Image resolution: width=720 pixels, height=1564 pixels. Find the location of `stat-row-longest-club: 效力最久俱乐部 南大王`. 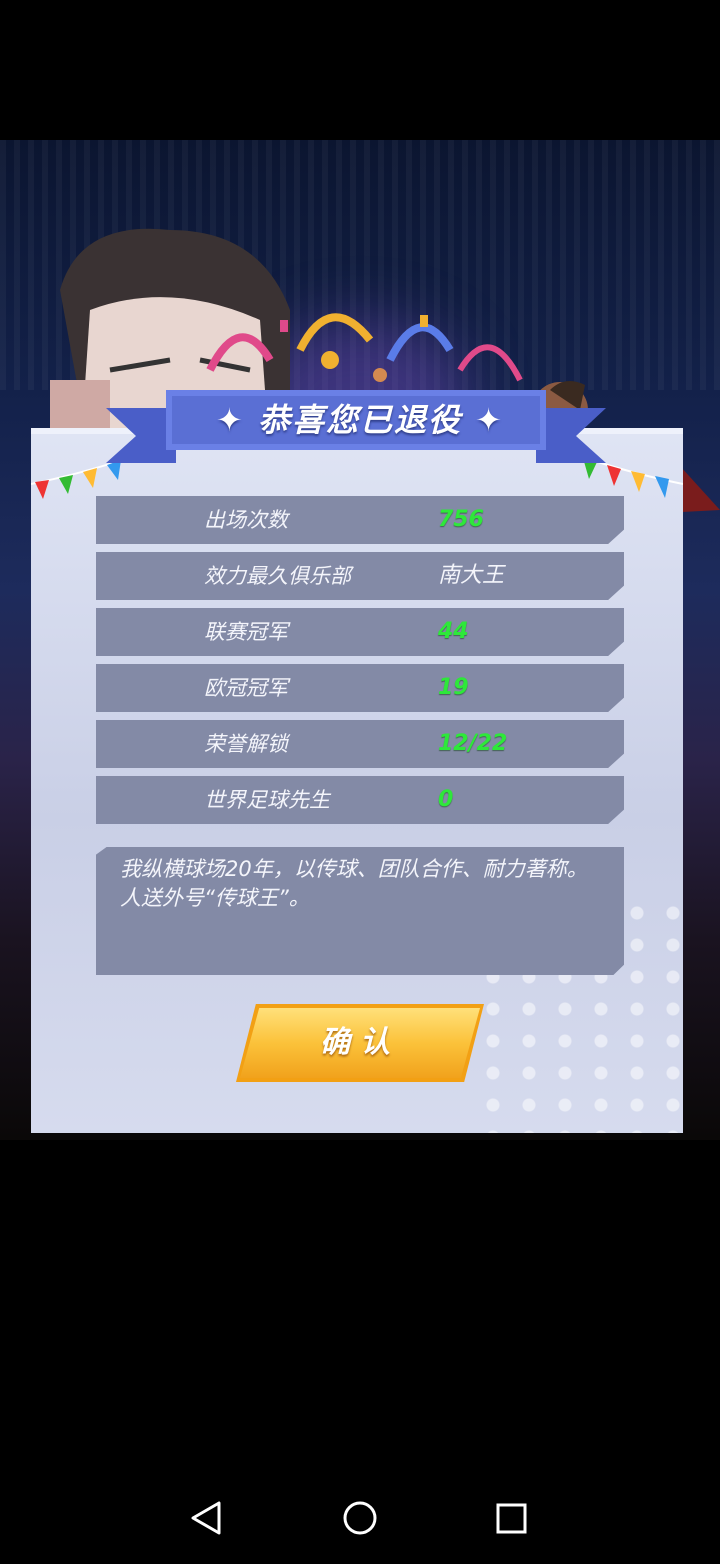

stat-row-longest-club: 效力最久俱乐部 南大王 is located at coordinates (360, 576).